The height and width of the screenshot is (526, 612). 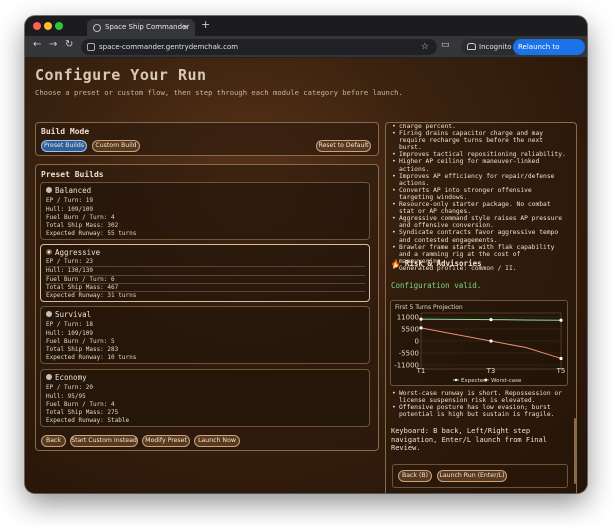 What do you see at coordinates (561, 371) in the screenshot?
I see `x-tick-label: T5` at bounding box center [561, 371].